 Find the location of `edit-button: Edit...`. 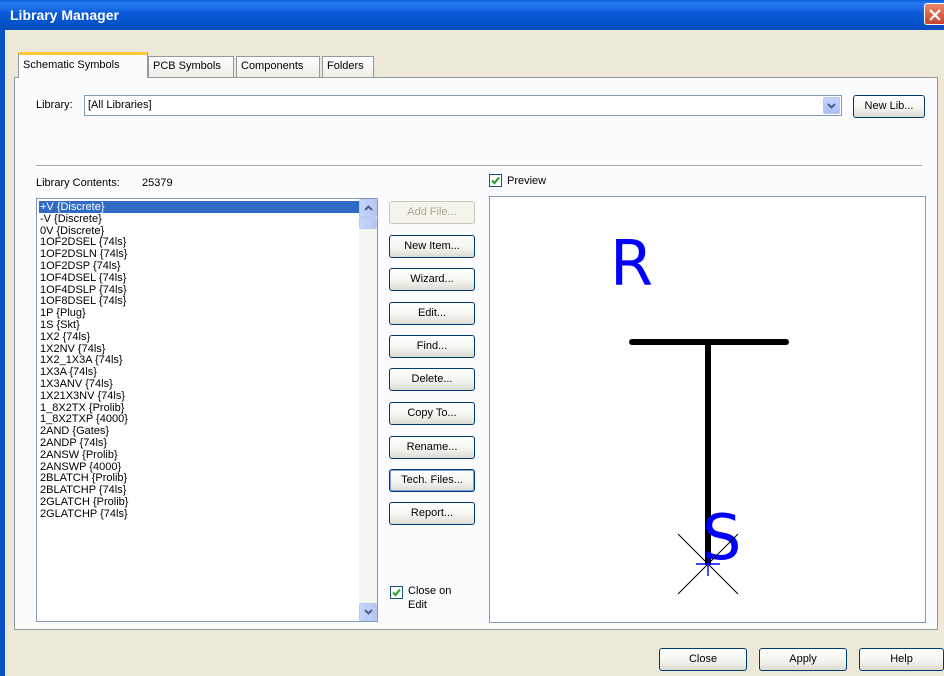

edit-button: Edit... is located at coordinates (432, 313).